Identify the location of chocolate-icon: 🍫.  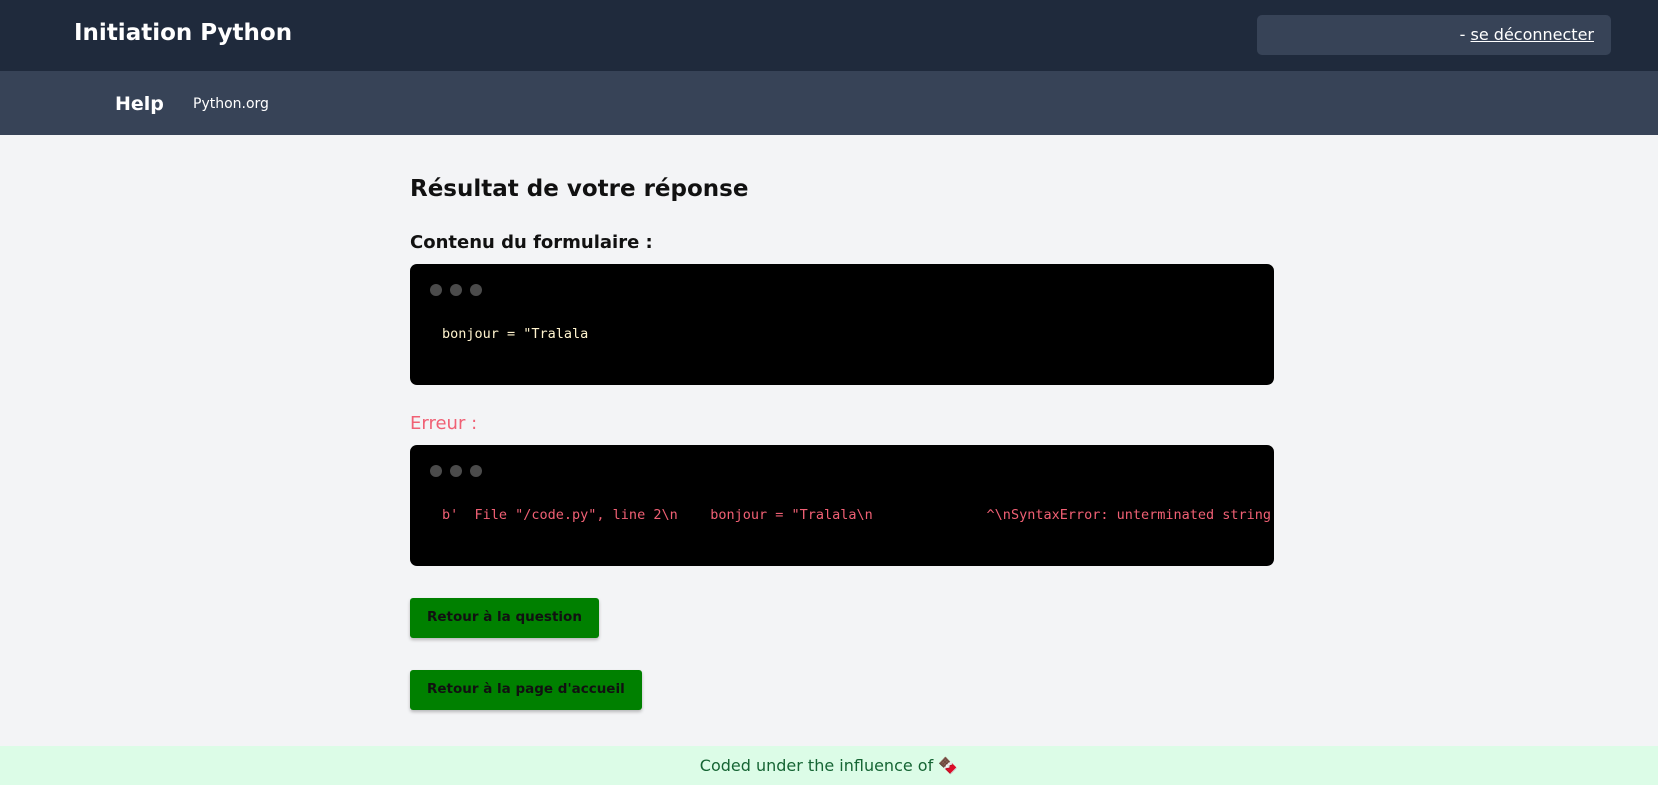
(948, 765).